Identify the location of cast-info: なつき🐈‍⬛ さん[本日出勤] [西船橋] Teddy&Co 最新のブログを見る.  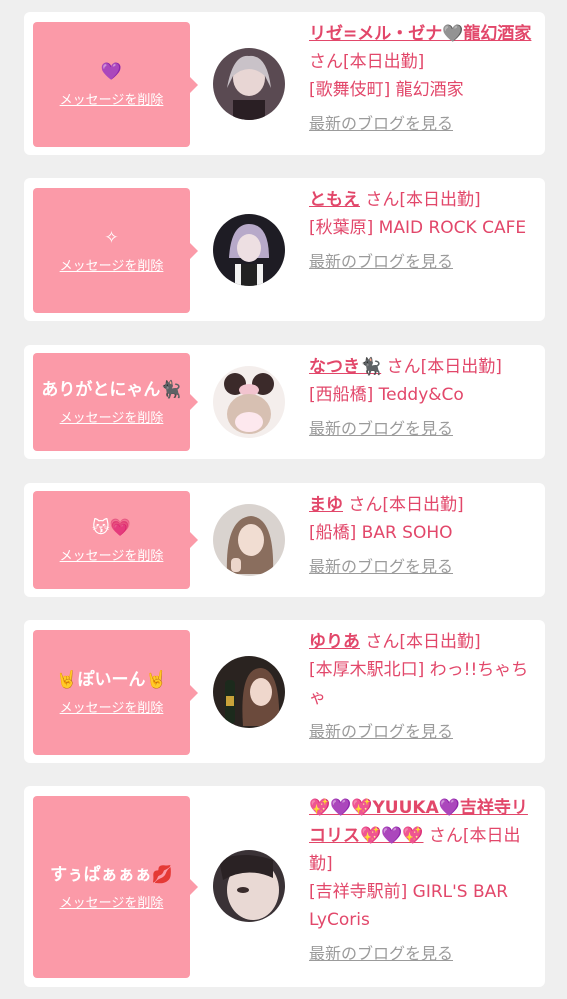
(425, 398).